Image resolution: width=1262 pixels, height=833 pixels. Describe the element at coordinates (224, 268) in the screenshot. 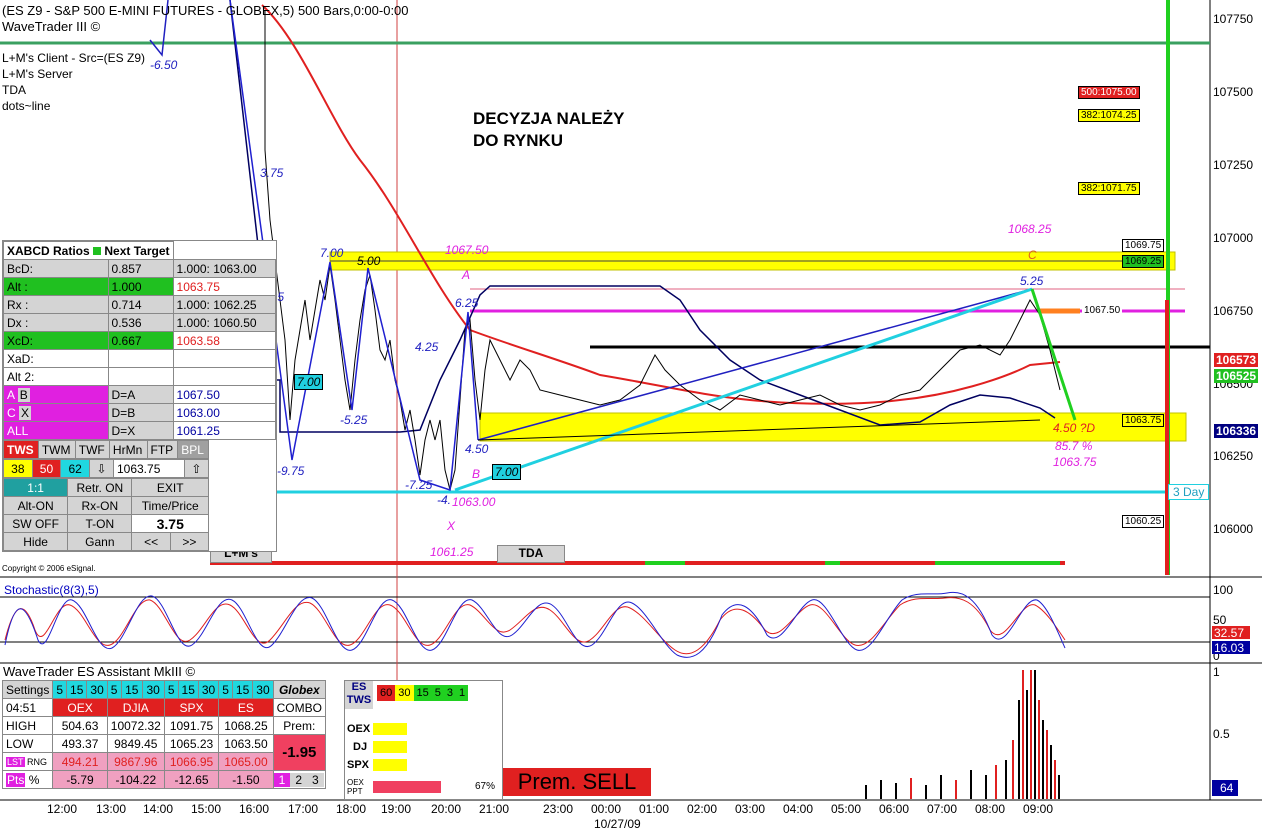

I see `xabcd-target: 1.000: 1063.00` at that location.